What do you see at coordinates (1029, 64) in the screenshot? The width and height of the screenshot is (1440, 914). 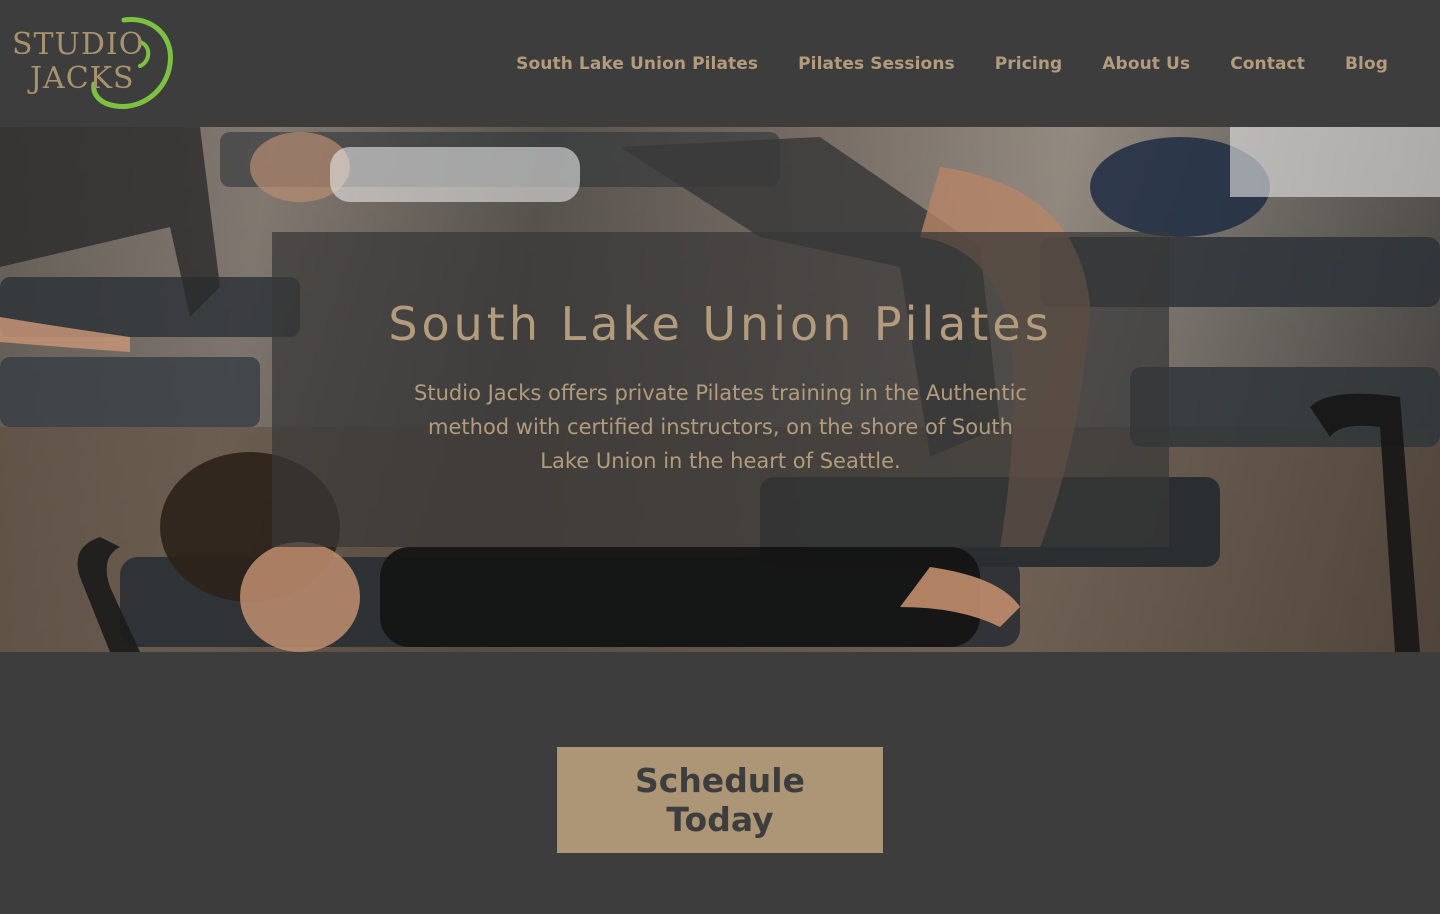 I see `nav-pricing: Pricing` at bounding box center [1029, 64].